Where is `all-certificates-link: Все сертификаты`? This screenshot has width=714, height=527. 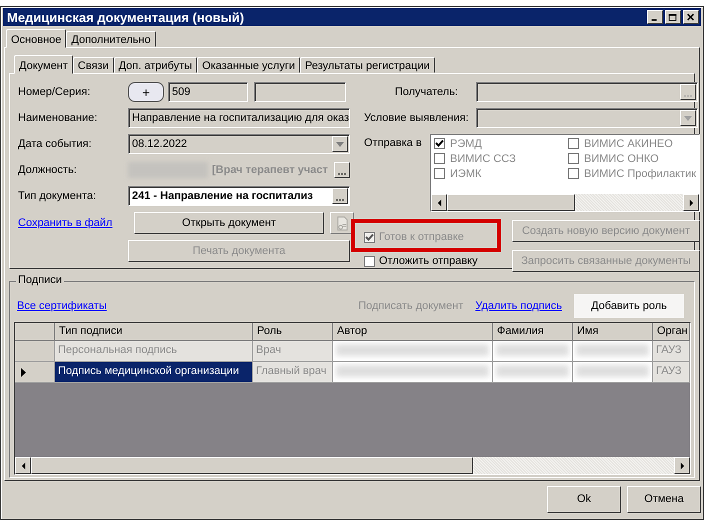
all-certificates-link: Все сертификаты is located at coordinates (62, 306).